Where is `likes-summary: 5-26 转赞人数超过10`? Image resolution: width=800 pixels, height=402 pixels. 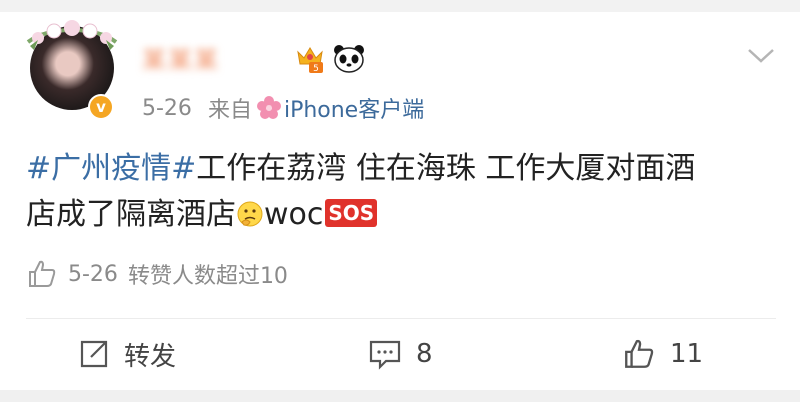
likes-summary: 5-26 转赞人数超过10 is located at coordinates (157, 274).